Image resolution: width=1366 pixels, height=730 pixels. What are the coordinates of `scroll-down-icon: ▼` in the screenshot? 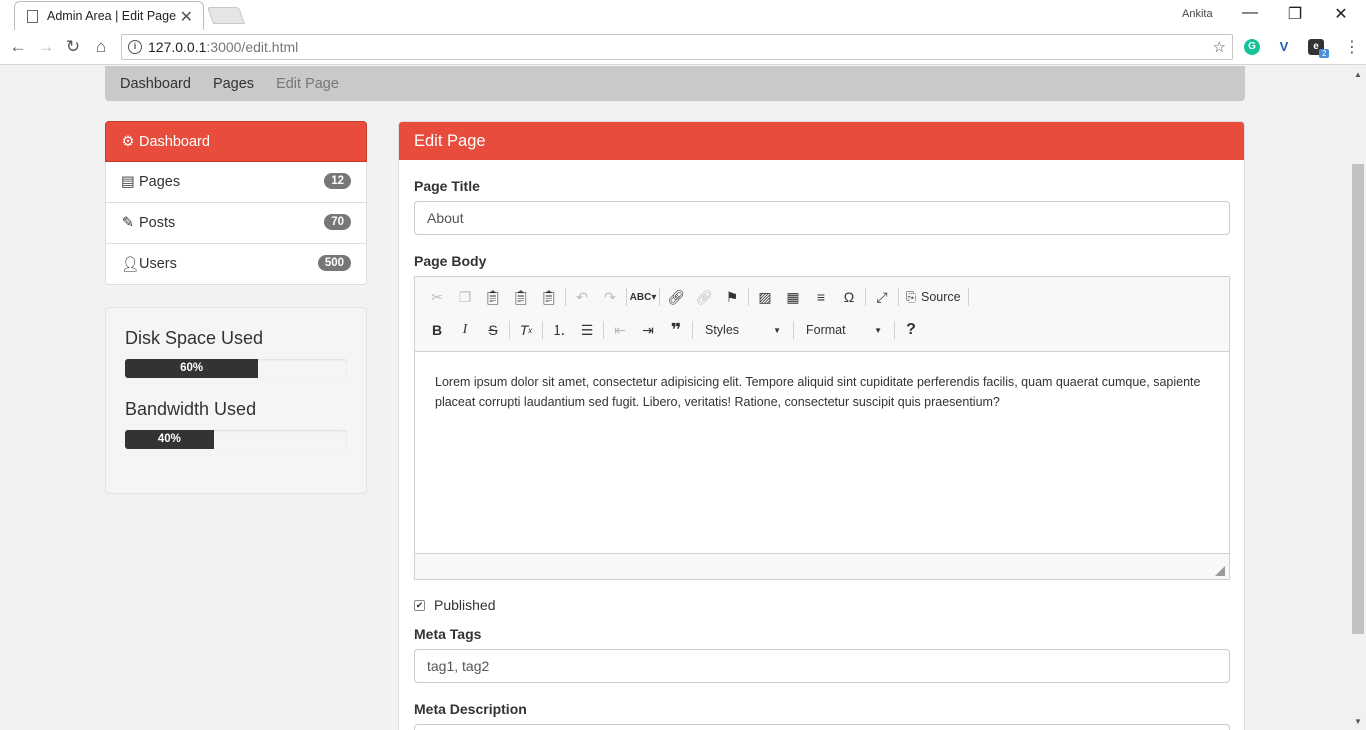 It's located at (1358, 721).